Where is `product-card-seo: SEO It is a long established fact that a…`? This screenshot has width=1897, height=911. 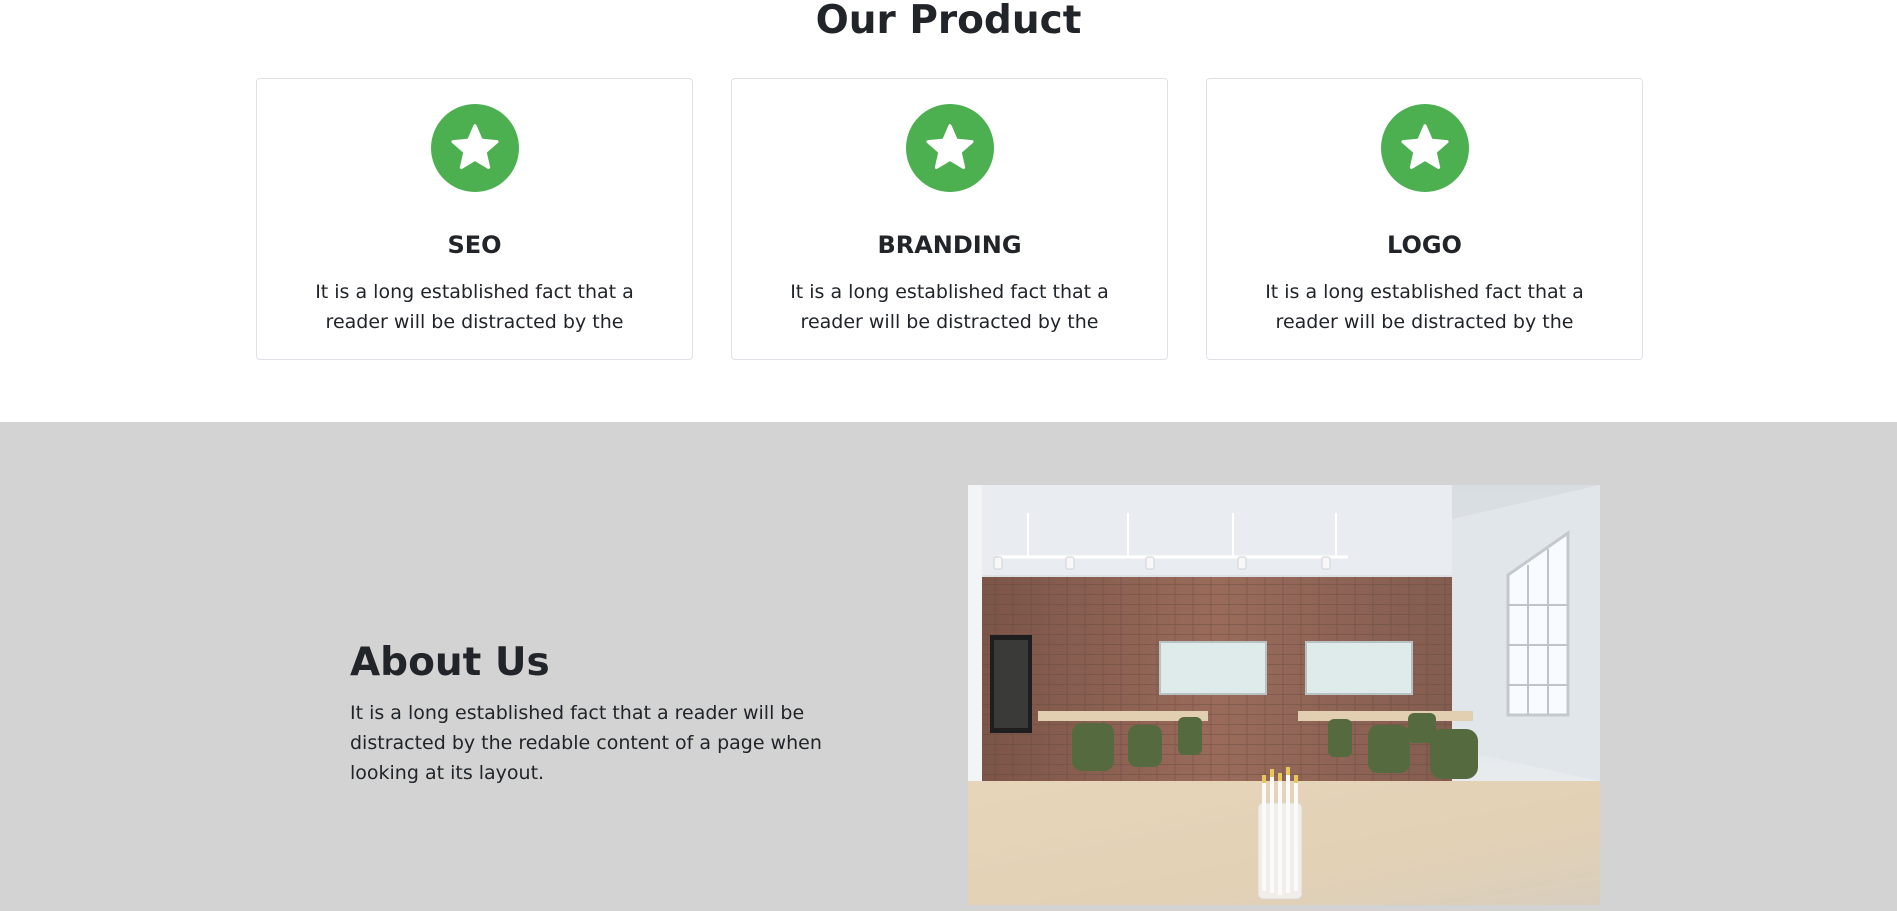
product-card-seo: SEO It is a long established fact that a… is located at coordinates (474, 219).